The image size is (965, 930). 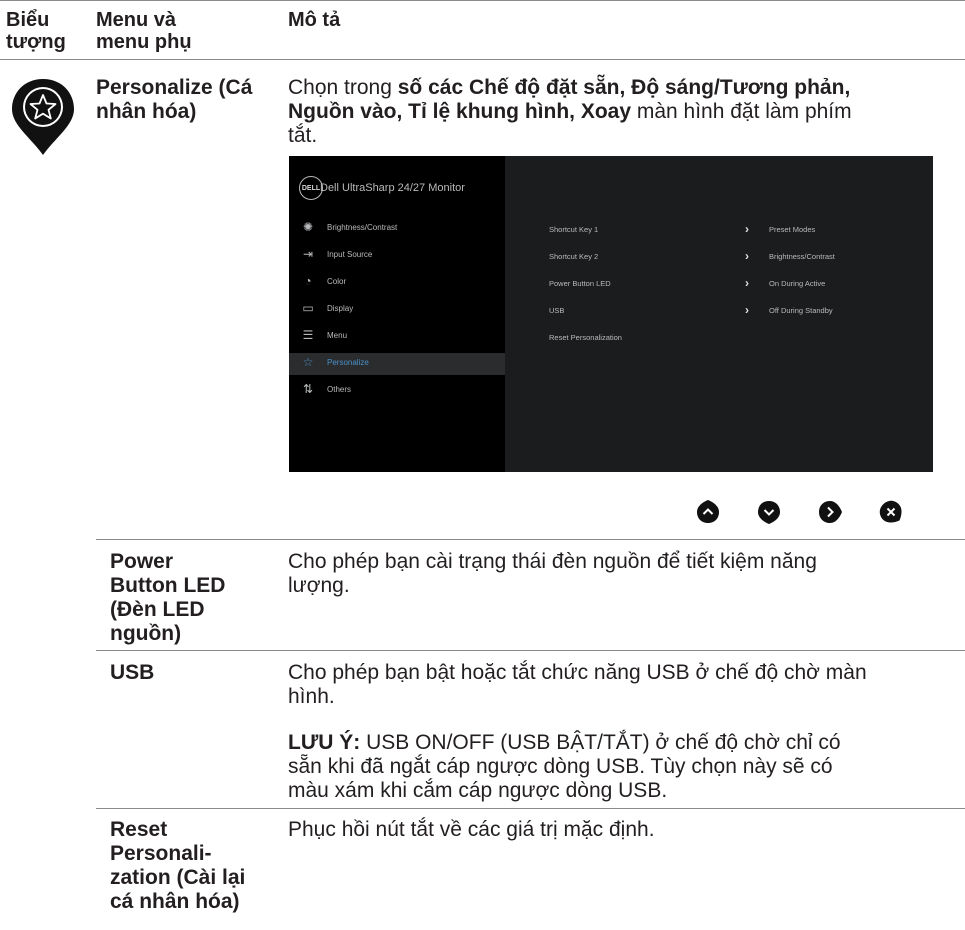 I want to click on osd-setting-value: Off During Standby, so click(x=801, y=310).